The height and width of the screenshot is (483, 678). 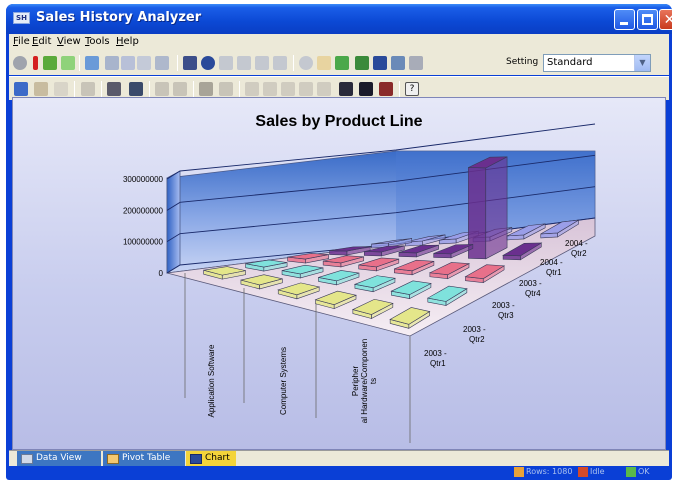 I want to click on status-rows-text: Rows: 1080, so click(x=549, y=471).